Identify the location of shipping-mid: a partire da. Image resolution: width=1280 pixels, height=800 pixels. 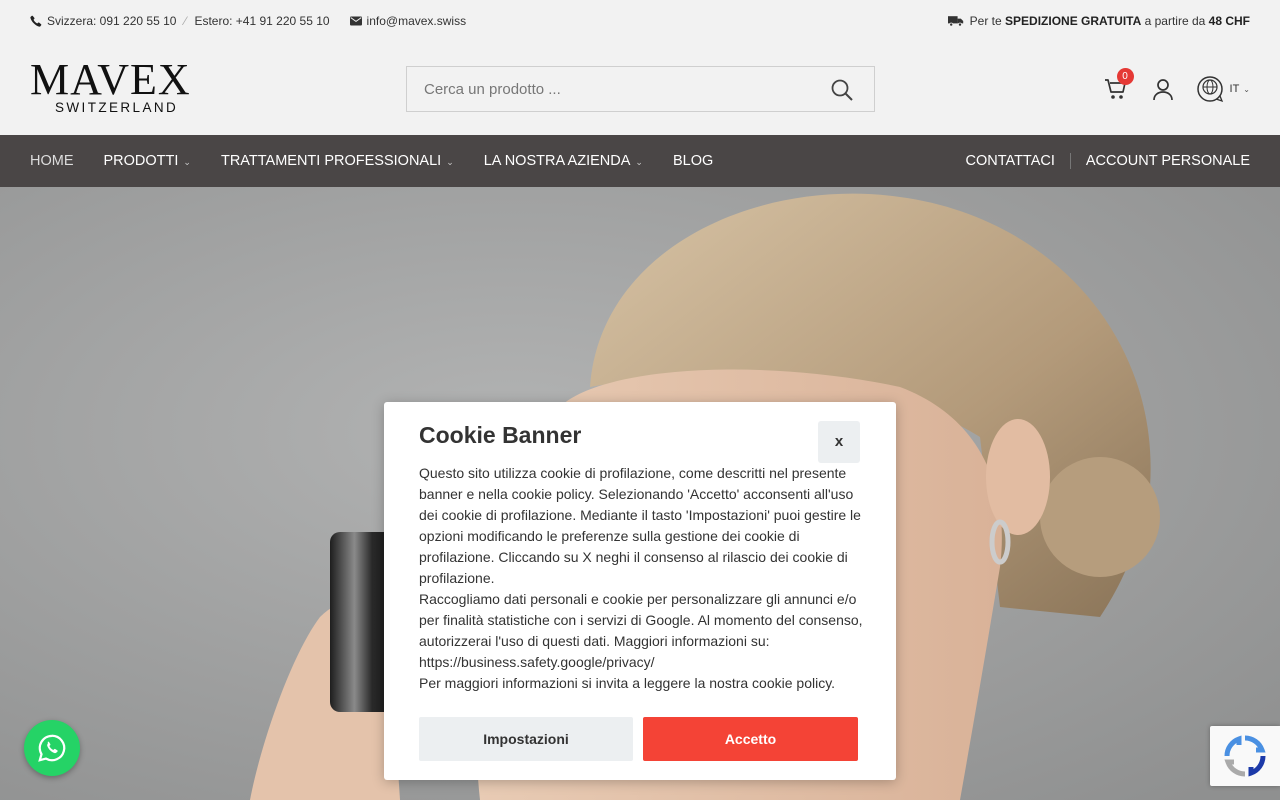
(1175, 21).